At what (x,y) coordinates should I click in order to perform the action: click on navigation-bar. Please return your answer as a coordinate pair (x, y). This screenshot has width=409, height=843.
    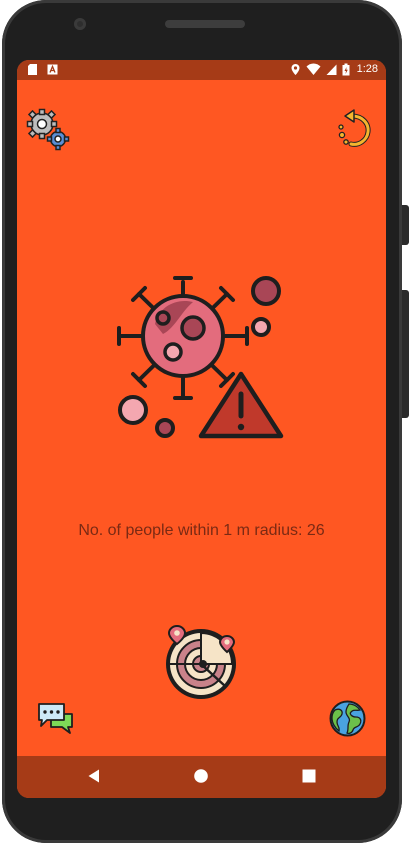
    Looking at the image, I should click on (201, 777).